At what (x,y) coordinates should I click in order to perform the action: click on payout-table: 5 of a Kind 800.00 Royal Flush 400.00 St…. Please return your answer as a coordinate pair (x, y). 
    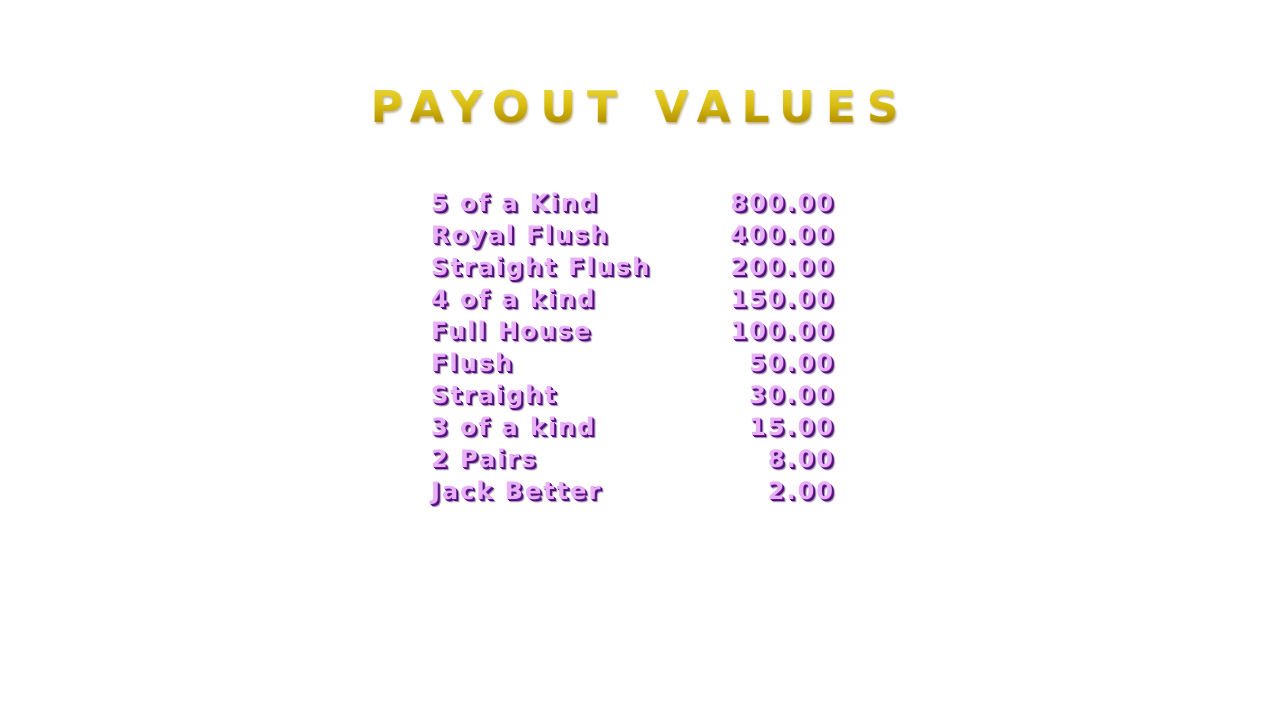
    Looking at the image, I should click on (633, 347).